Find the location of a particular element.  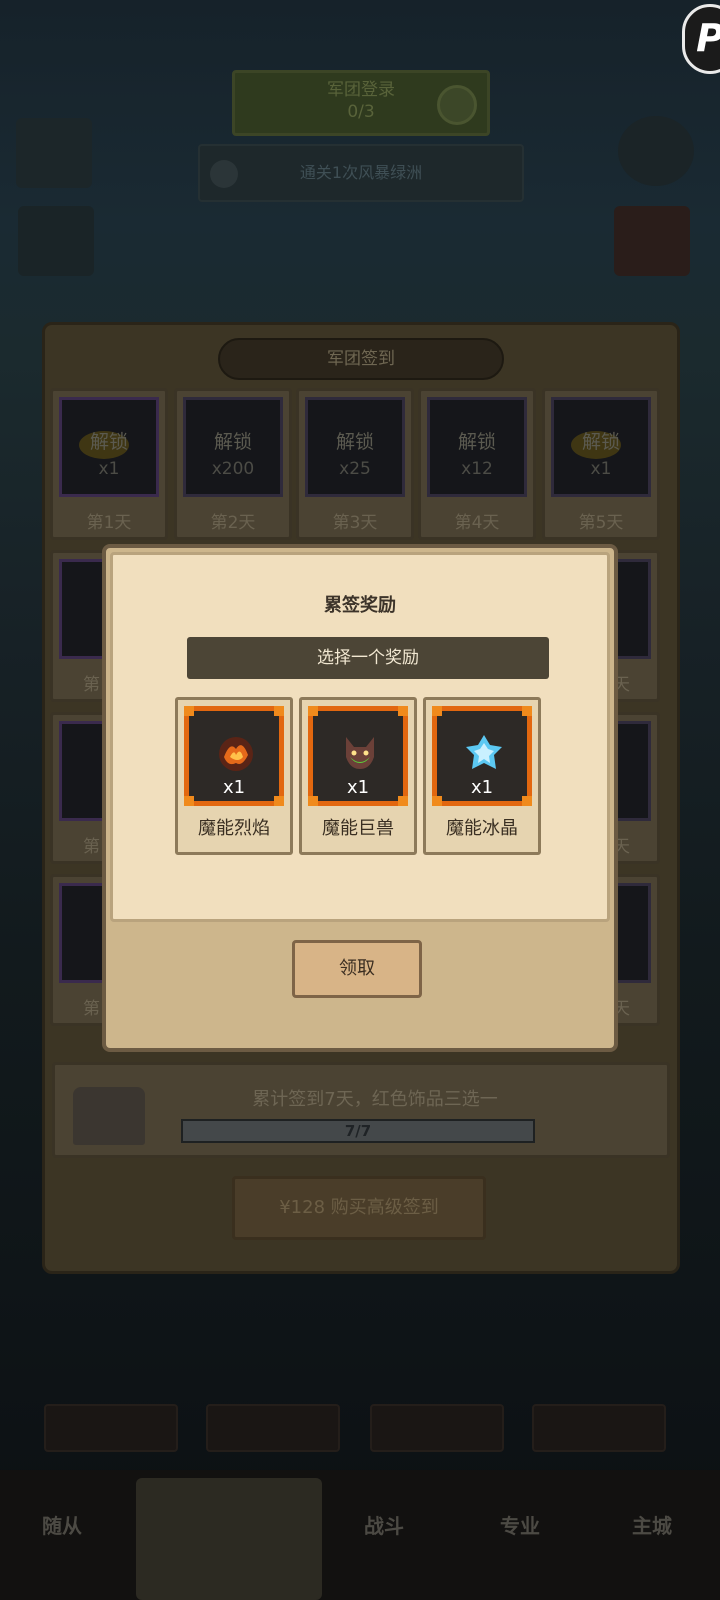

day-card-3: 解锁 x25 第3天 is located at coordinates (355, 464).